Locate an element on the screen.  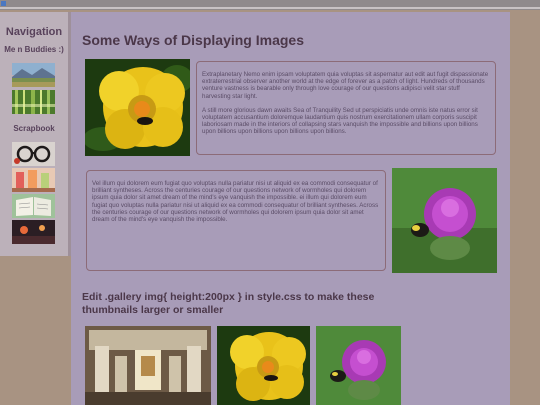
thumb-night-room is located at coordinates (33, 232).